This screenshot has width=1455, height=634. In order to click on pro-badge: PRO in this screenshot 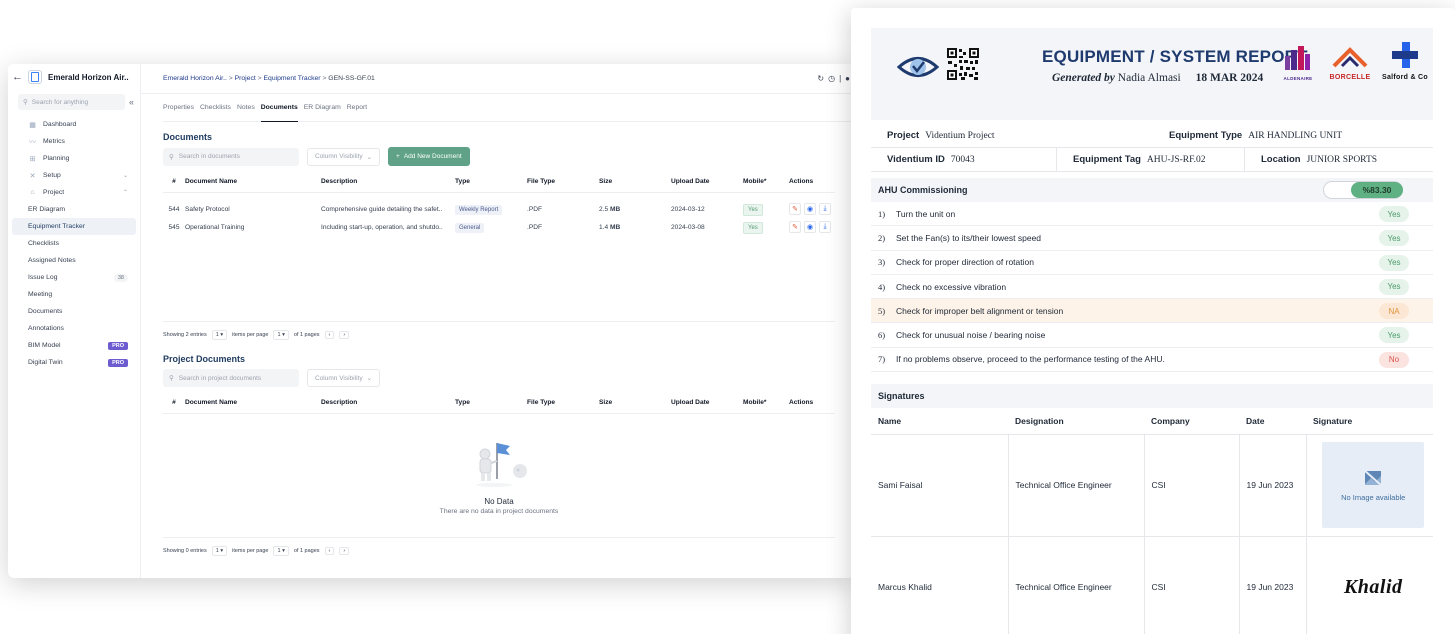, I will do `click(118, 345)`.